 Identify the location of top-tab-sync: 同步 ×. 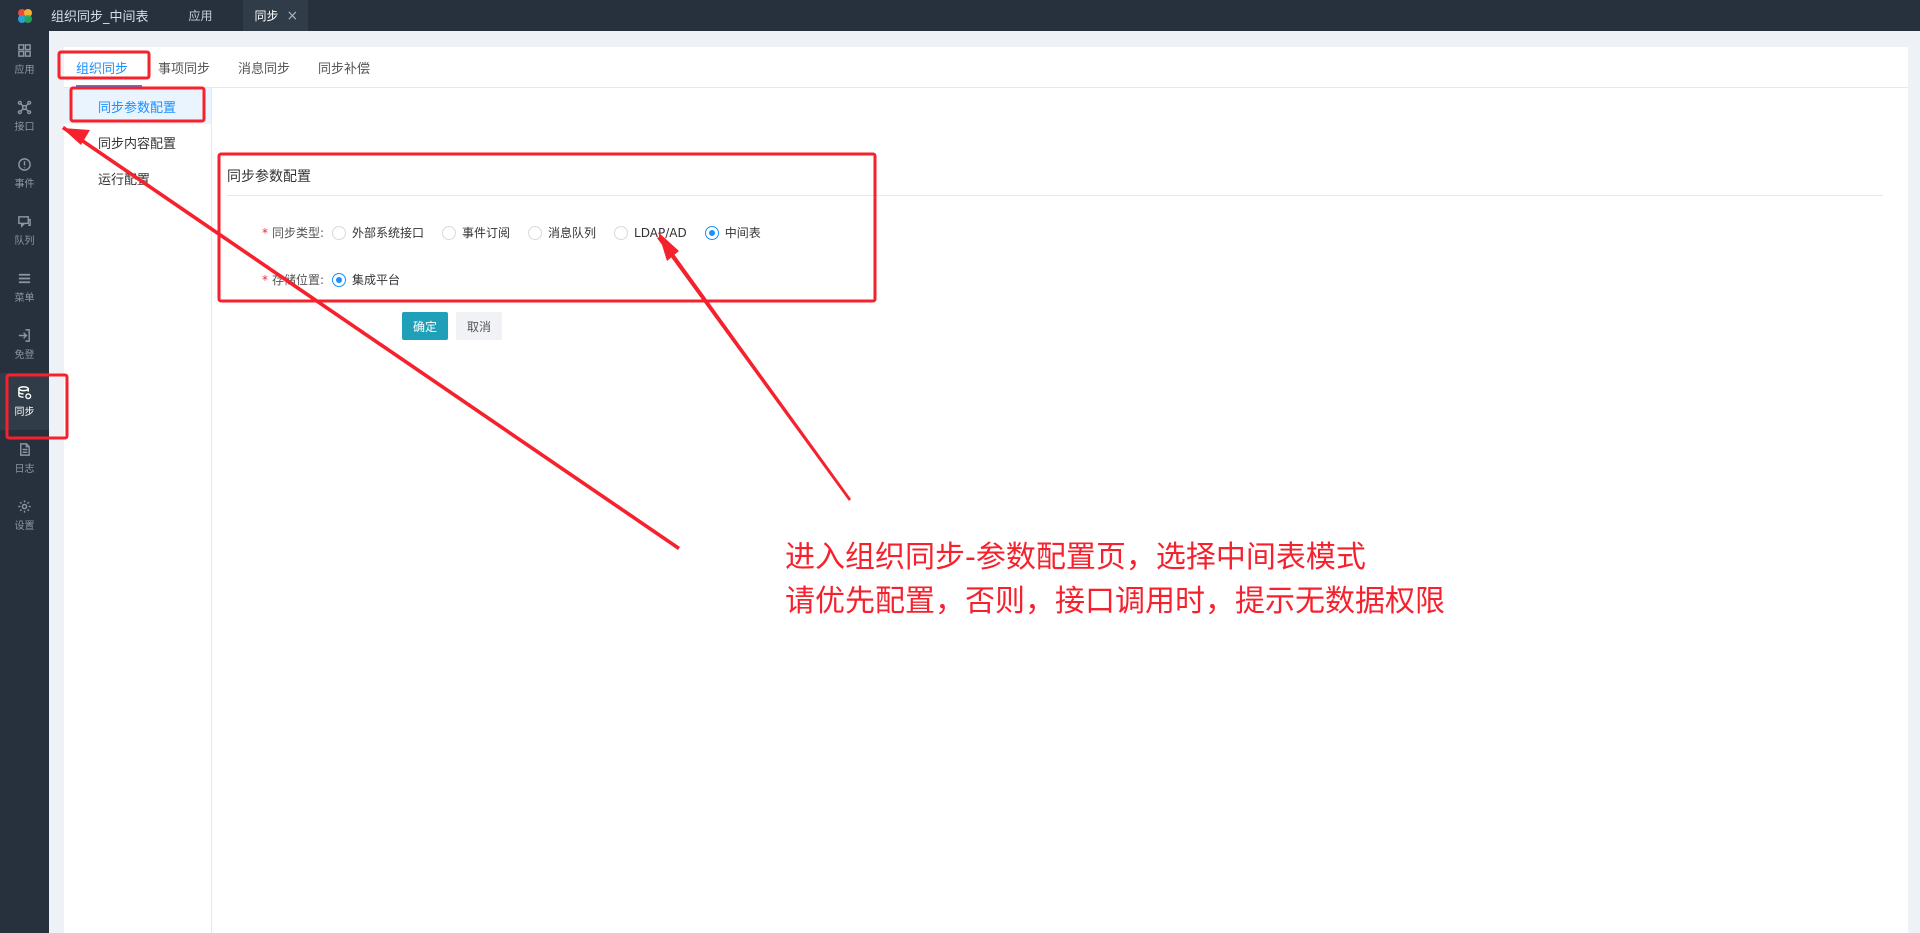
(275, 15).